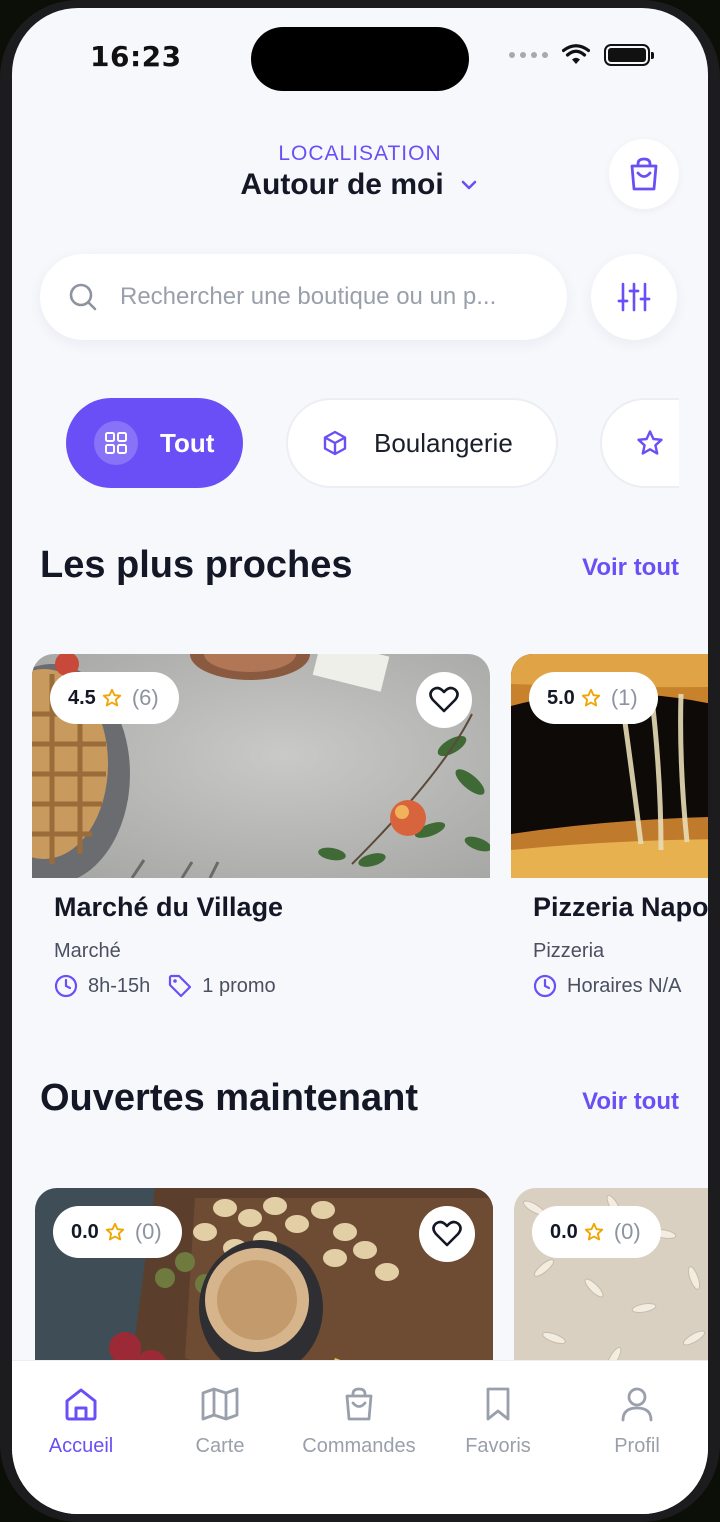  Describe the element at coordinates (498, 1404) in the screenshot. I see `bookmark-icon` at that location.